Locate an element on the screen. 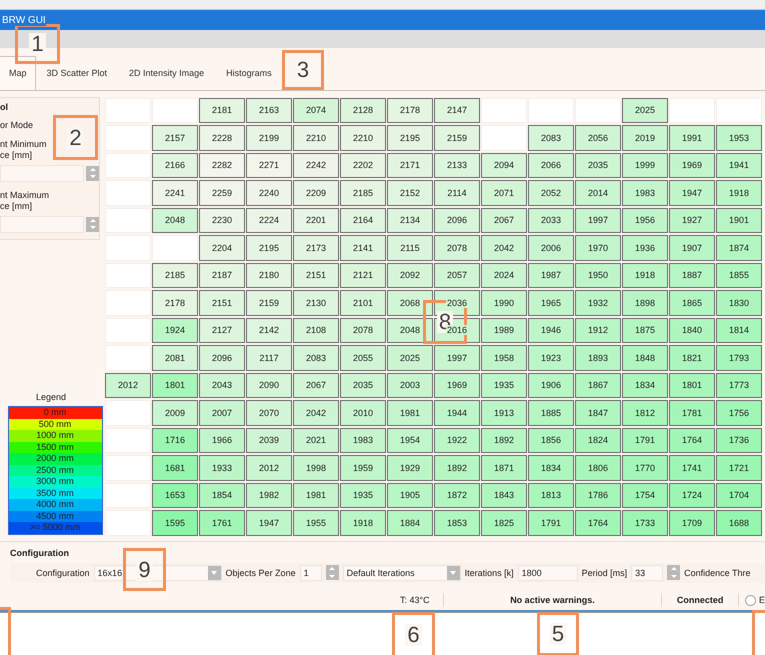 This screenshot has height=655, width=765. distance-cell: 1907 is located at coordinates (692, 248).